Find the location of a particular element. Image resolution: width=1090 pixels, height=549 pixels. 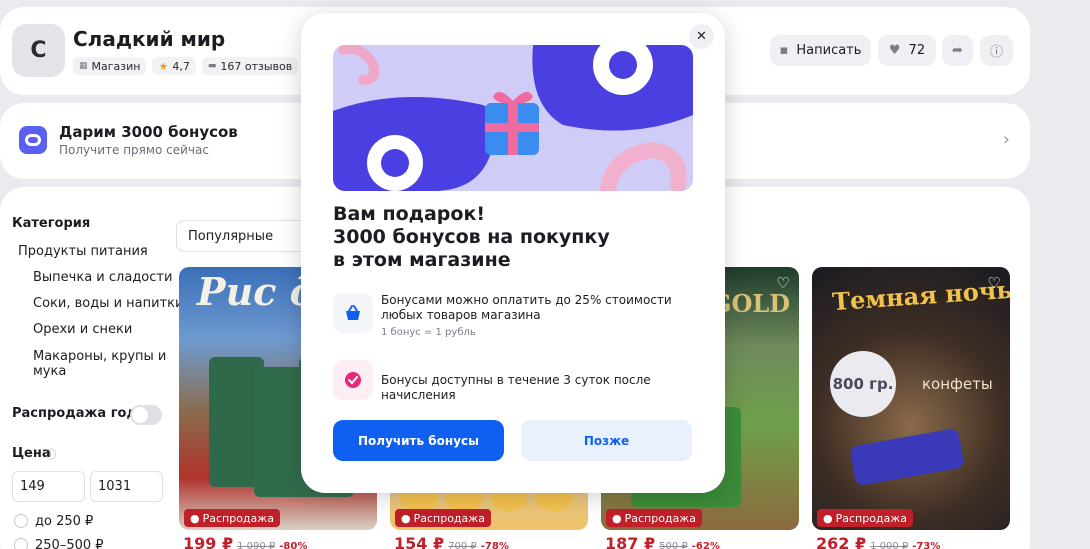

close-button: ✕ is located at coordinates (701, 36).